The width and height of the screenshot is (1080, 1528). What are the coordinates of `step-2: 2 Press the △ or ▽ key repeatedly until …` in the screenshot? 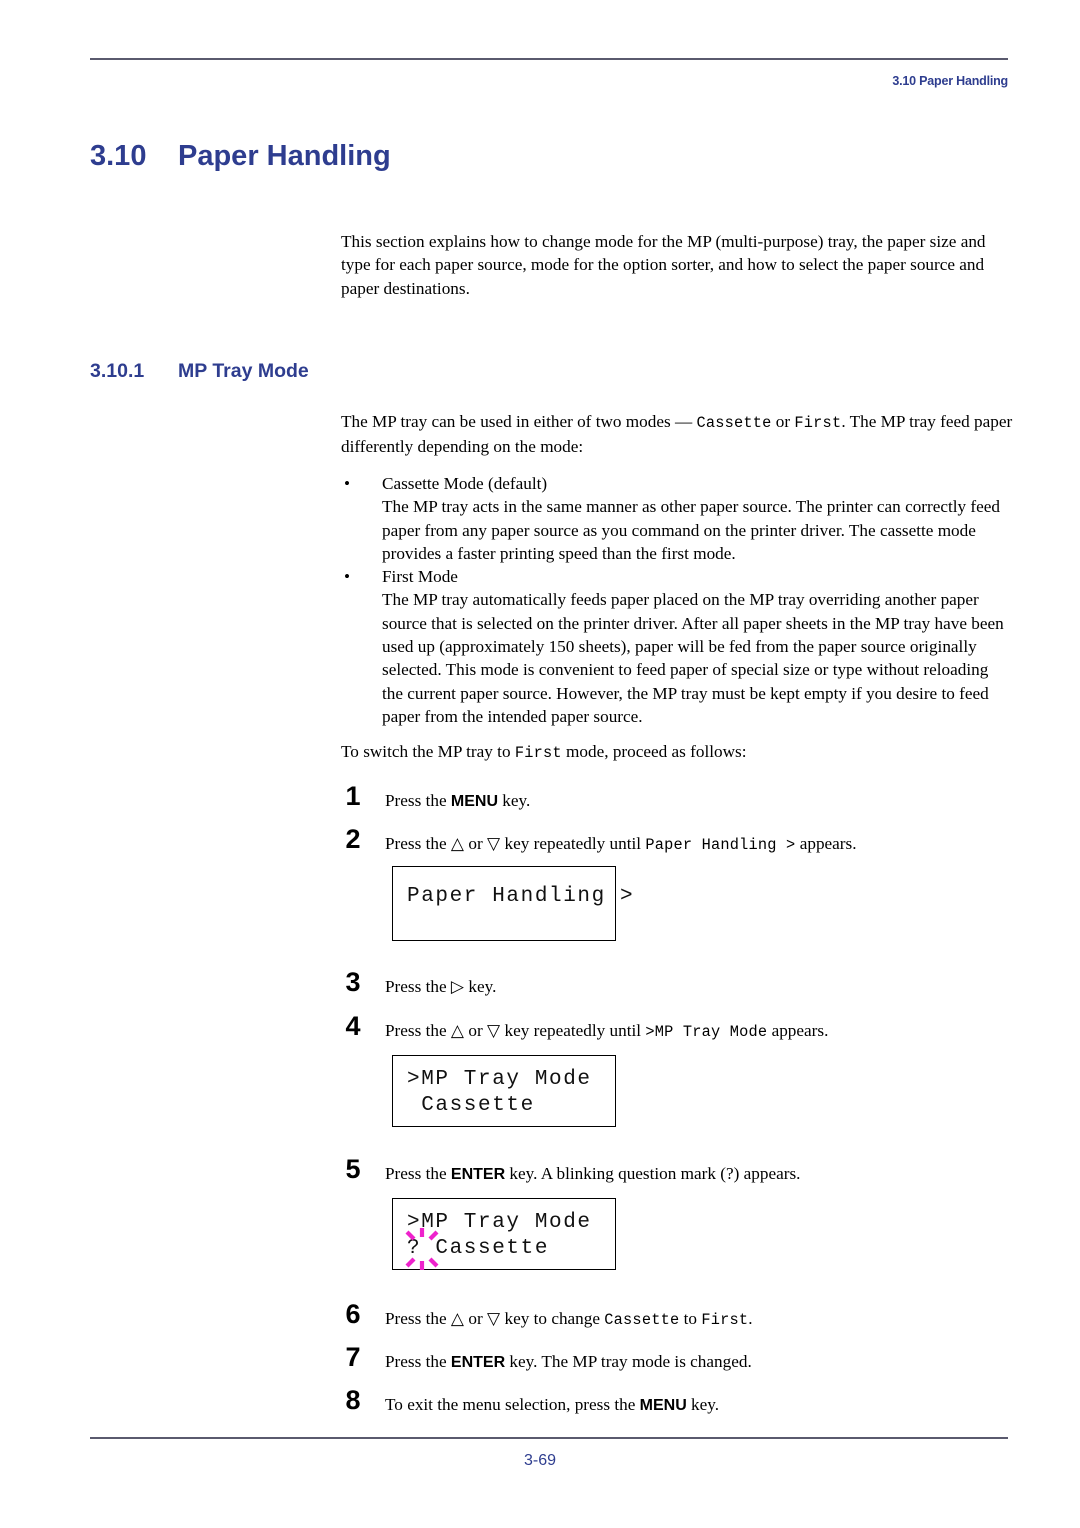 It's located at (675, 843).